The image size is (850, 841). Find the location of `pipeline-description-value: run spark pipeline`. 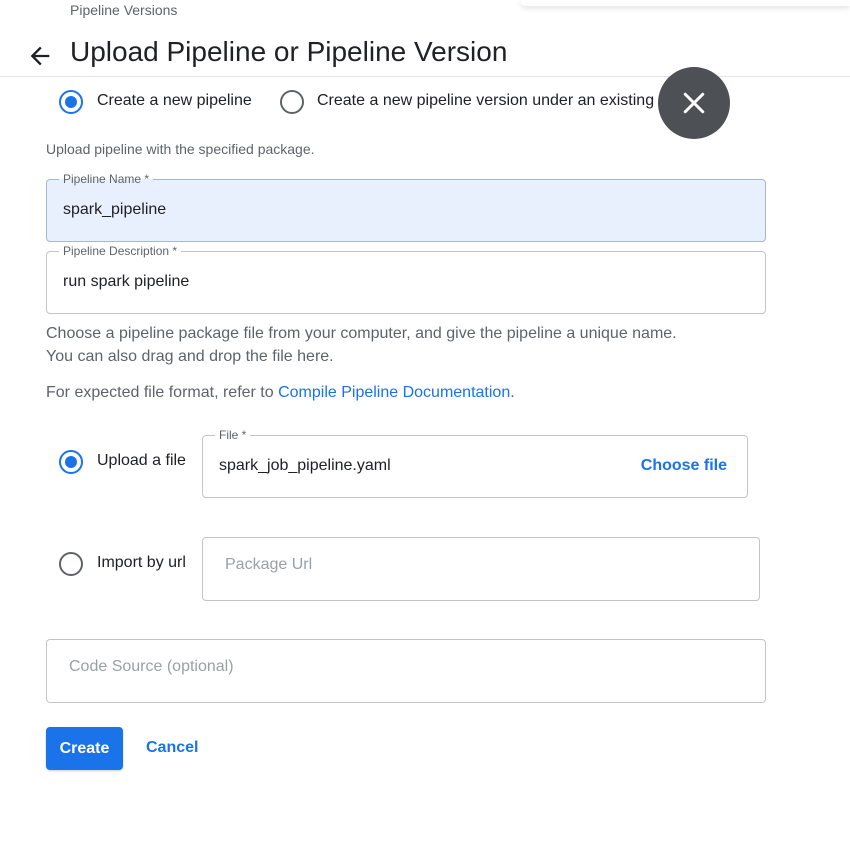

pipeline-description-value: run spark pipeline is located at coordinates (126, 281).